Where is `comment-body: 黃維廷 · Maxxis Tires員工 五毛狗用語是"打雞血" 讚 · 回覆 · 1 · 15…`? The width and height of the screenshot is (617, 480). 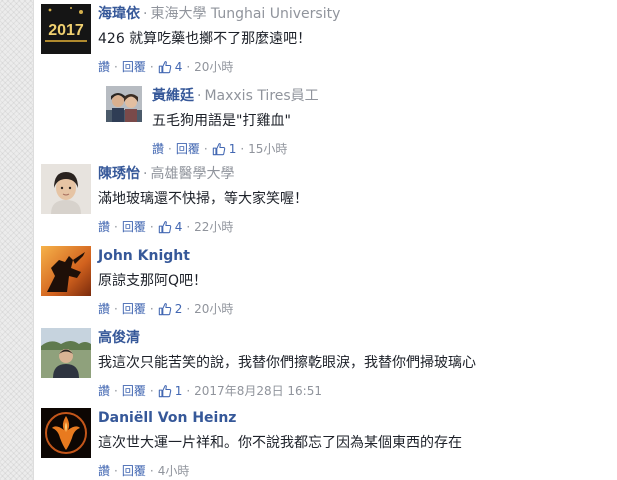
comment-body: 黃維廷 · Maxxis Tires員工 五毛狗用語是"打雞血" 讚 · 回覆 · 1 · 15… is located at coordinates (379, 121).